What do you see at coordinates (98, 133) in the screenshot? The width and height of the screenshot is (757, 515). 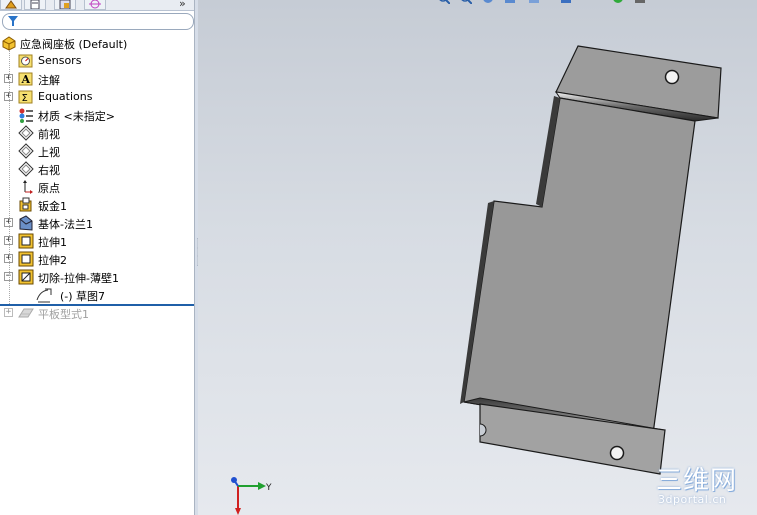 I see `tree-item-front-plane: 前视` at bounding box center [98, 133].